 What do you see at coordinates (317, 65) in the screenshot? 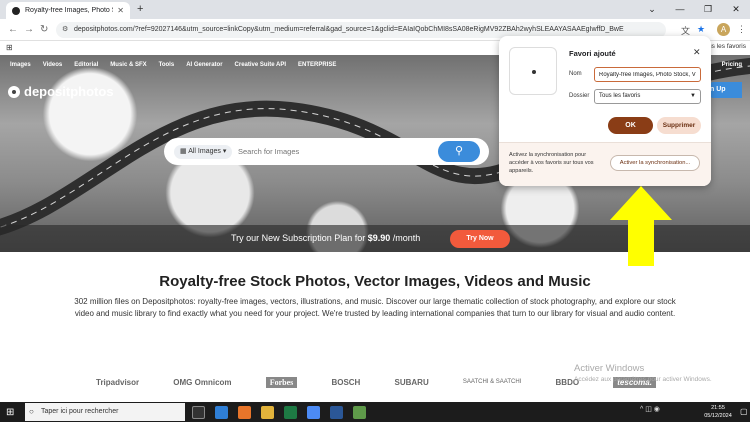
I see `nav-enterprise: ENTERPRISE` at bounding box center [317, 65].